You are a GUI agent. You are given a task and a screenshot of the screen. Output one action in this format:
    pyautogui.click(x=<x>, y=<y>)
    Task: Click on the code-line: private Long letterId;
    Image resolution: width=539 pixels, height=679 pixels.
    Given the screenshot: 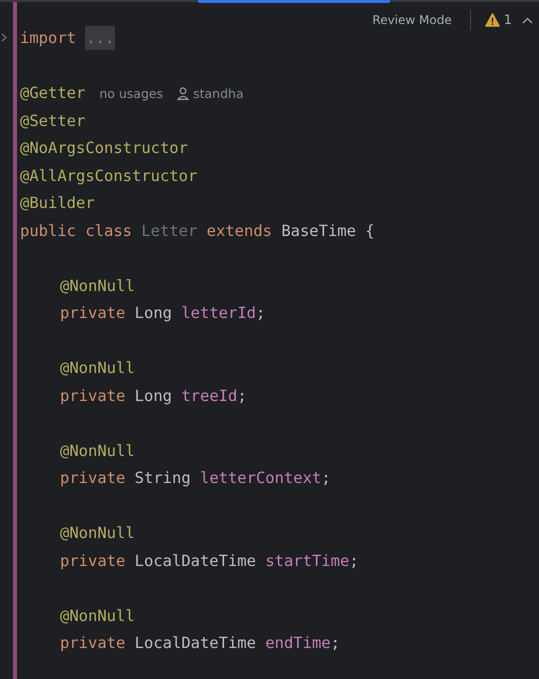 What is the action you would take?
    pyautogui.click(x=163, y=313)
    